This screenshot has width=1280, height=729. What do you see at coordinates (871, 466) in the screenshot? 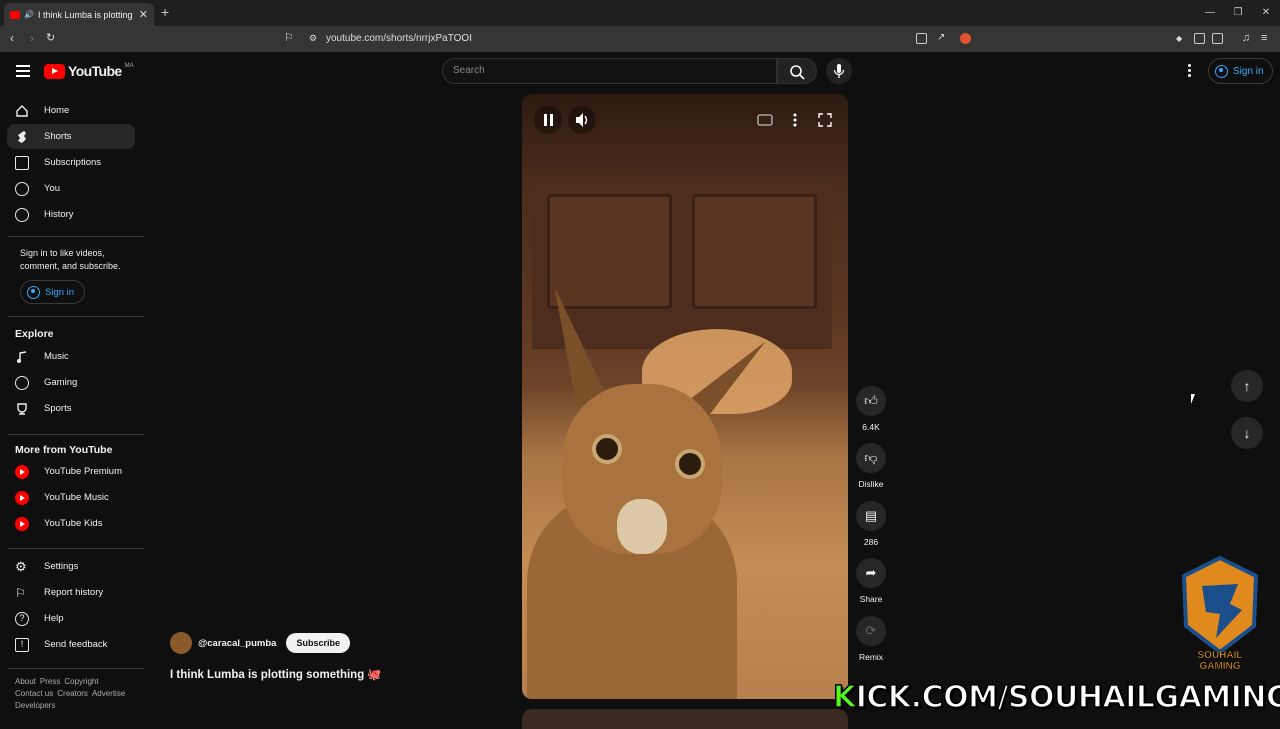
I see `dislike-button: 👎︎ Dislike` at bounding box center [871, 466].